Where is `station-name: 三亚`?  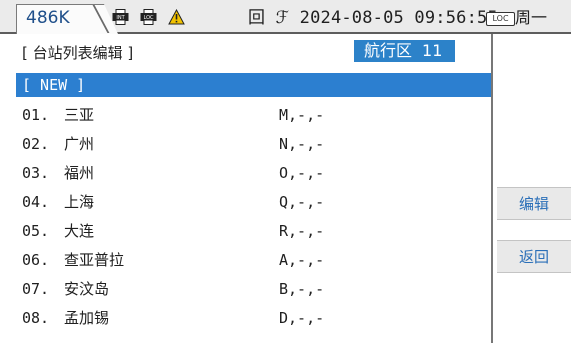 station-name: 三亚 is located at coordinates (79, 115).